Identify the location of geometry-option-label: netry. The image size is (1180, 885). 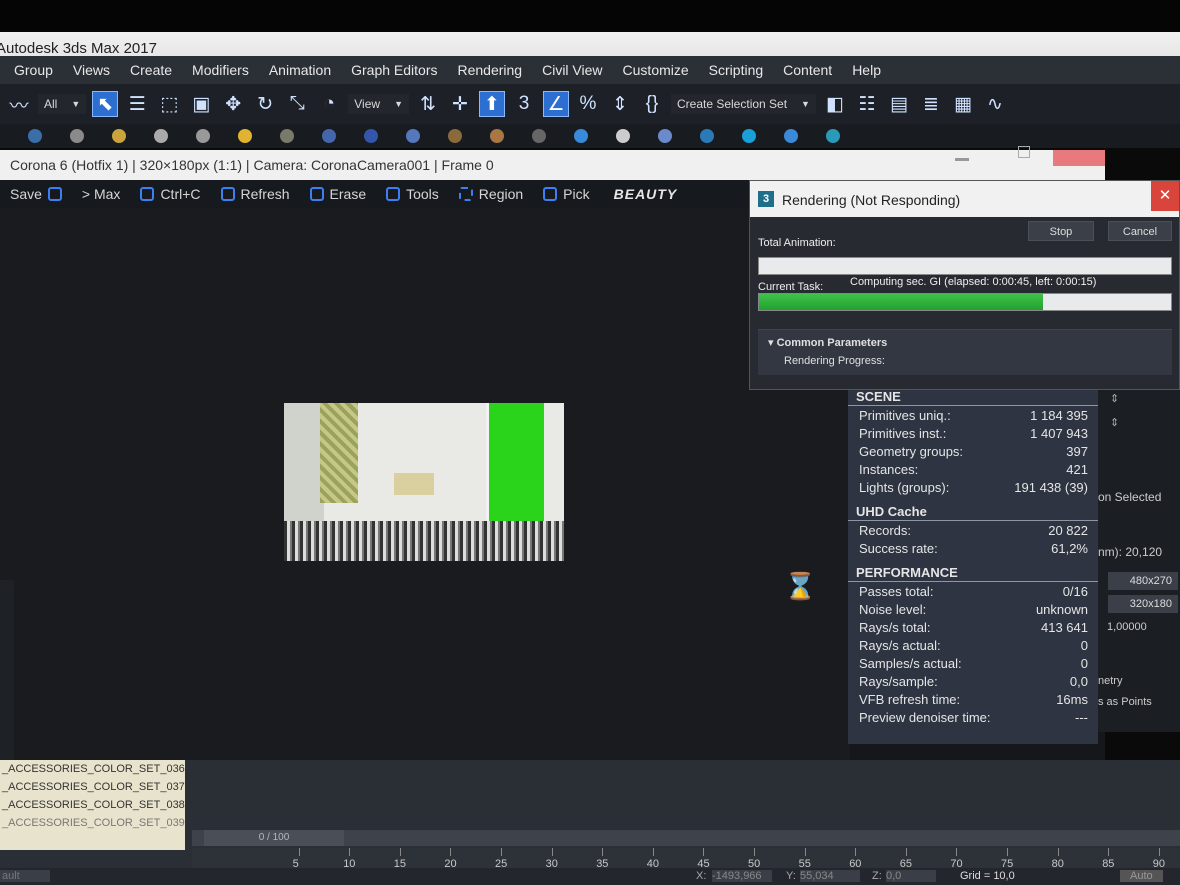
(1110, 681).